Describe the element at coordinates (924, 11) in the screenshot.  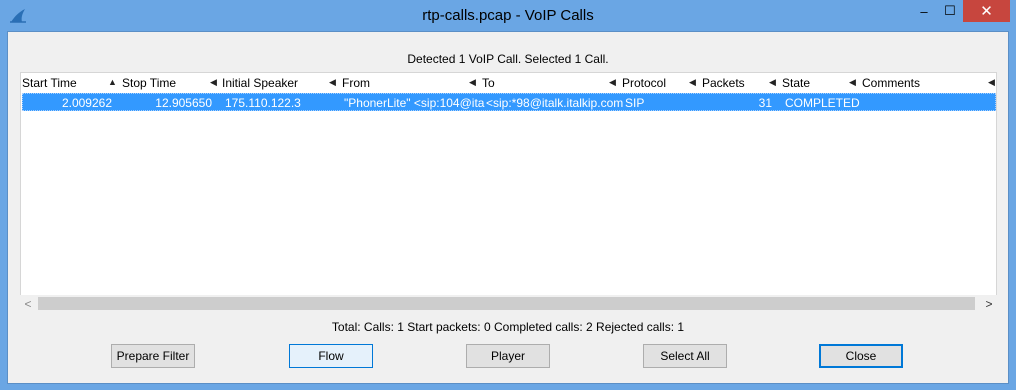
I see `minimize-icon: –` at that location.